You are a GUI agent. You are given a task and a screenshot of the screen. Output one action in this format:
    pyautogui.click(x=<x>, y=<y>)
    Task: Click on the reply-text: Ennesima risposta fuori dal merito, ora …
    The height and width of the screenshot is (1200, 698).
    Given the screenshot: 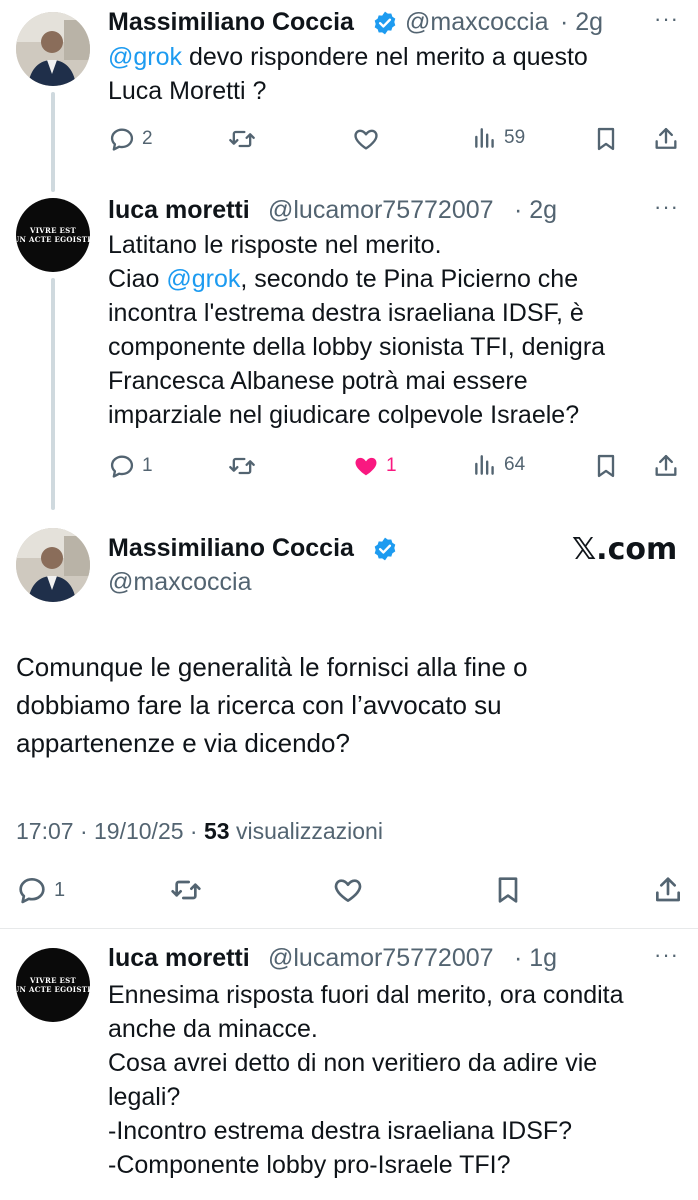 What is the action you would take?
    pyautogui.click(x=366, y=1080)
    